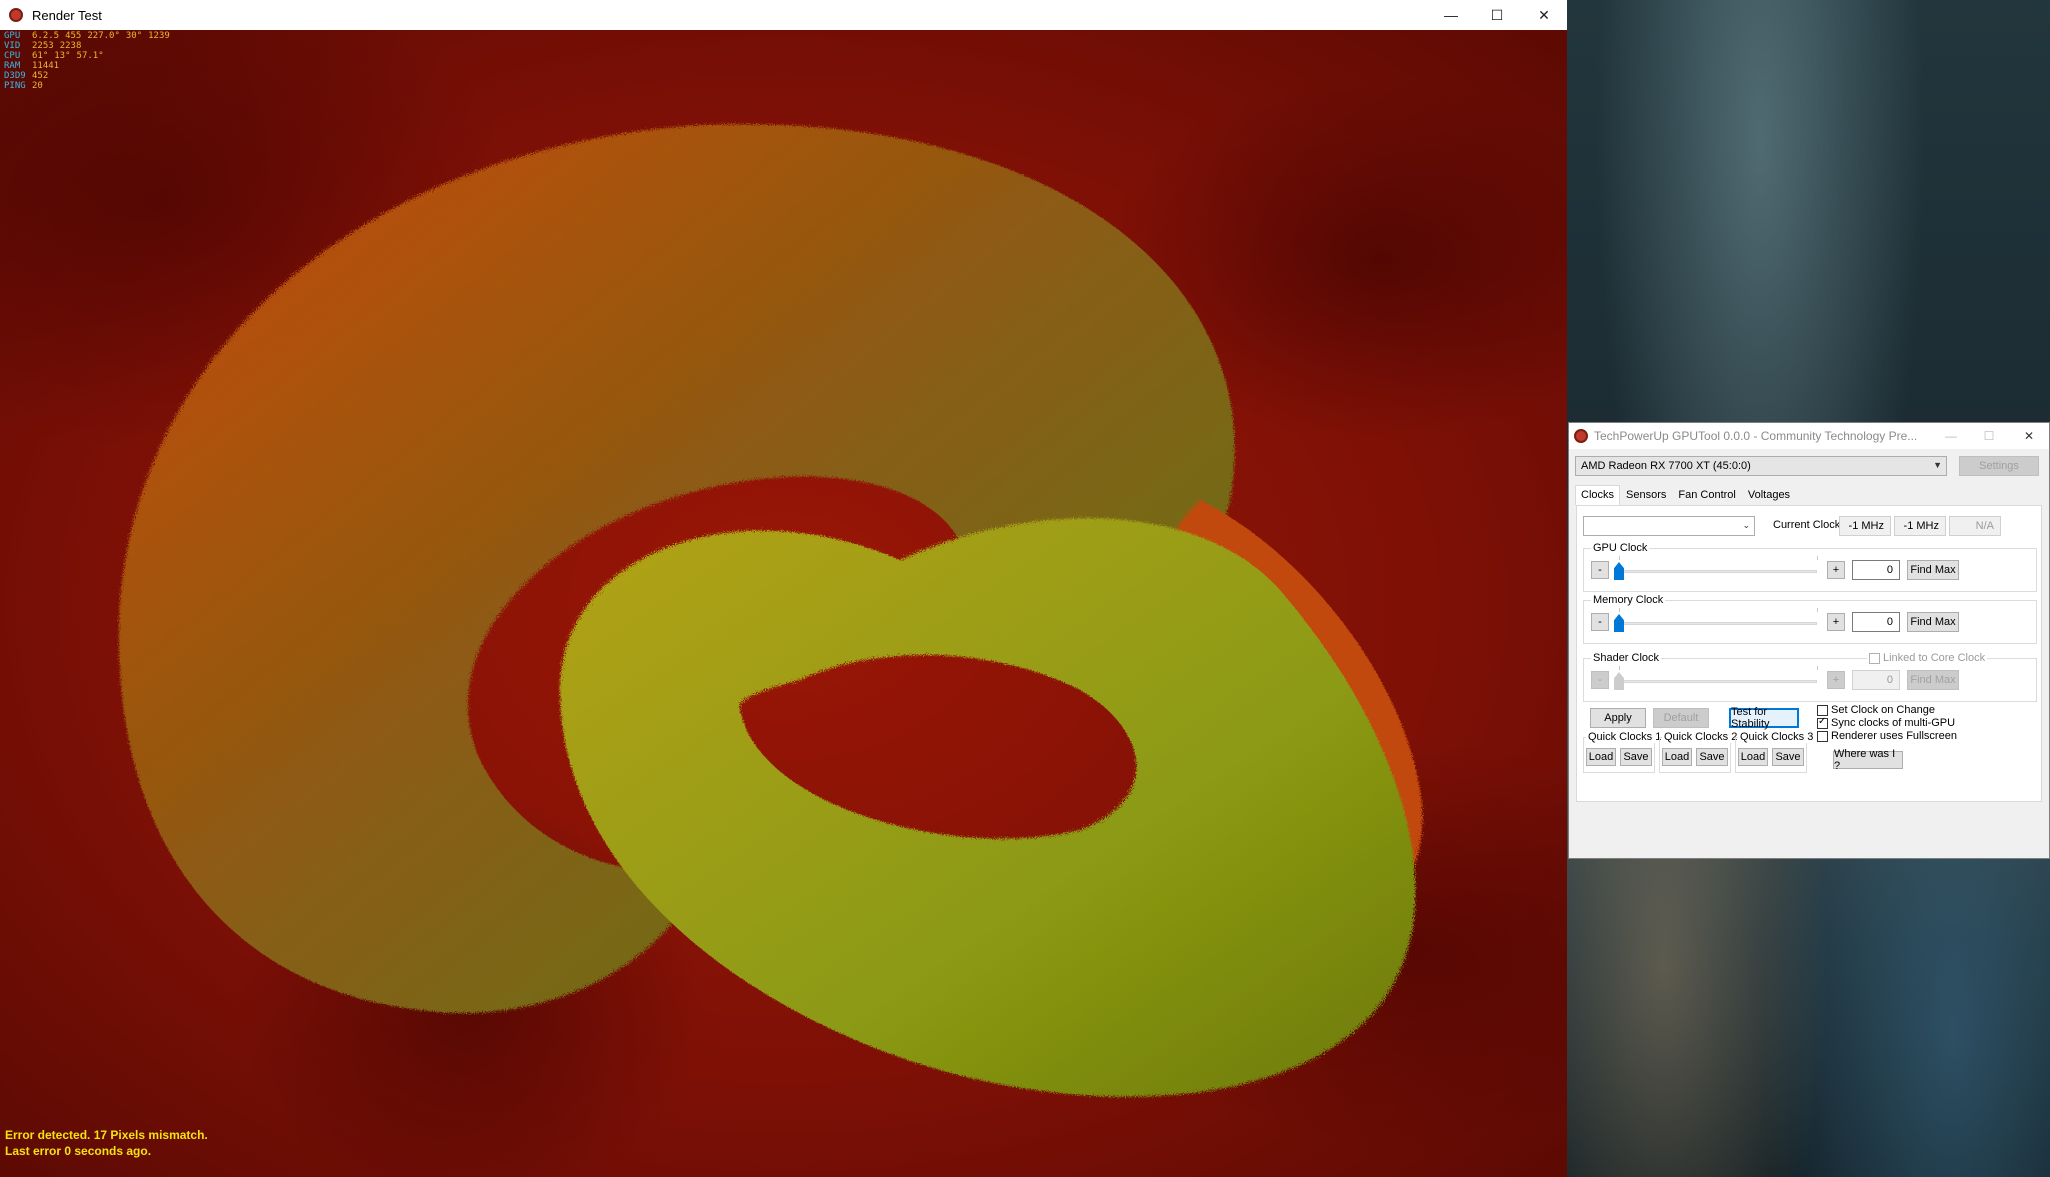 The image size is (2050, 1177). What do you see at coordinates (1836, 570) in the screenshot?
I see `gpu-clock-plus-button: +` at bounding box center [1836, 570].